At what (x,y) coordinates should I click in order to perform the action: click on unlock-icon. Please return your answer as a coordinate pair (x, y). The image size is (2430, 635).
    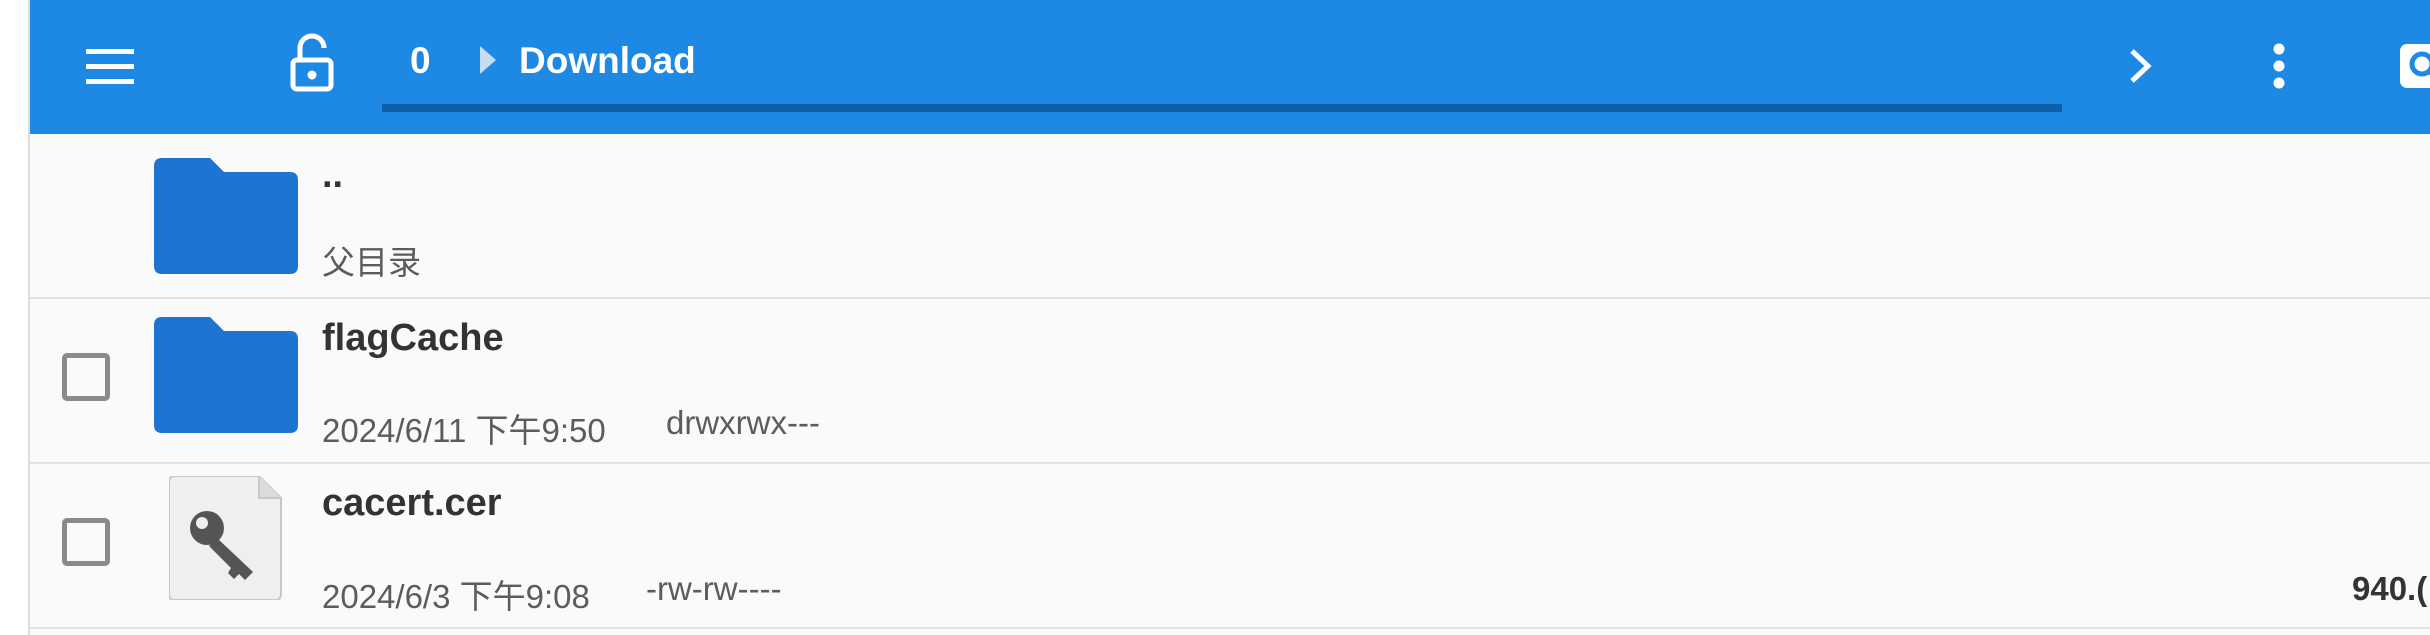
    Looking at the image, I should click on (312, 62).